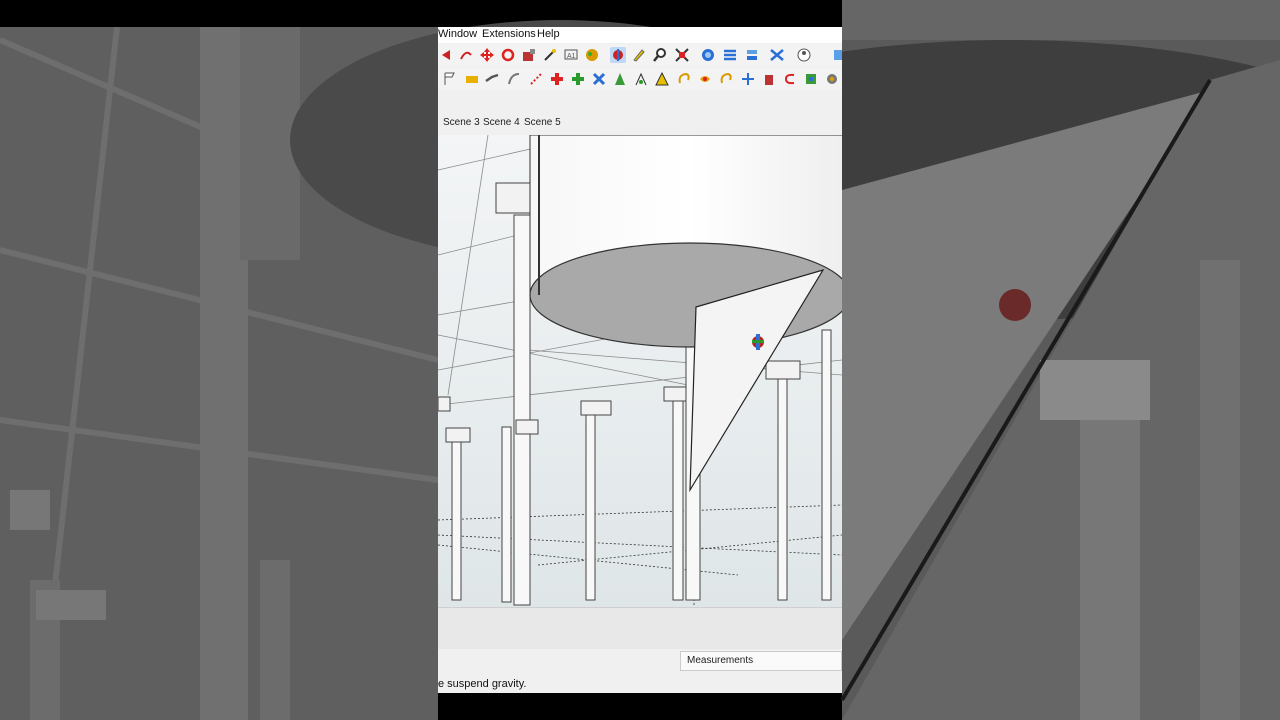 This screenshot has height=720, width=1280. What do you see at coordinates (592, 55) in the screenshot?
I see `sandbox-icon` at bounding box center [592, 55].